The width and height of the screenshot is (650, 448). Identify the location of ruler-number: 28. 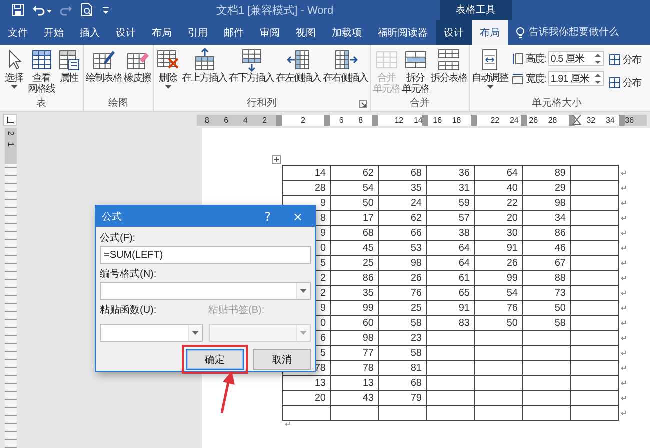
(553, 120).